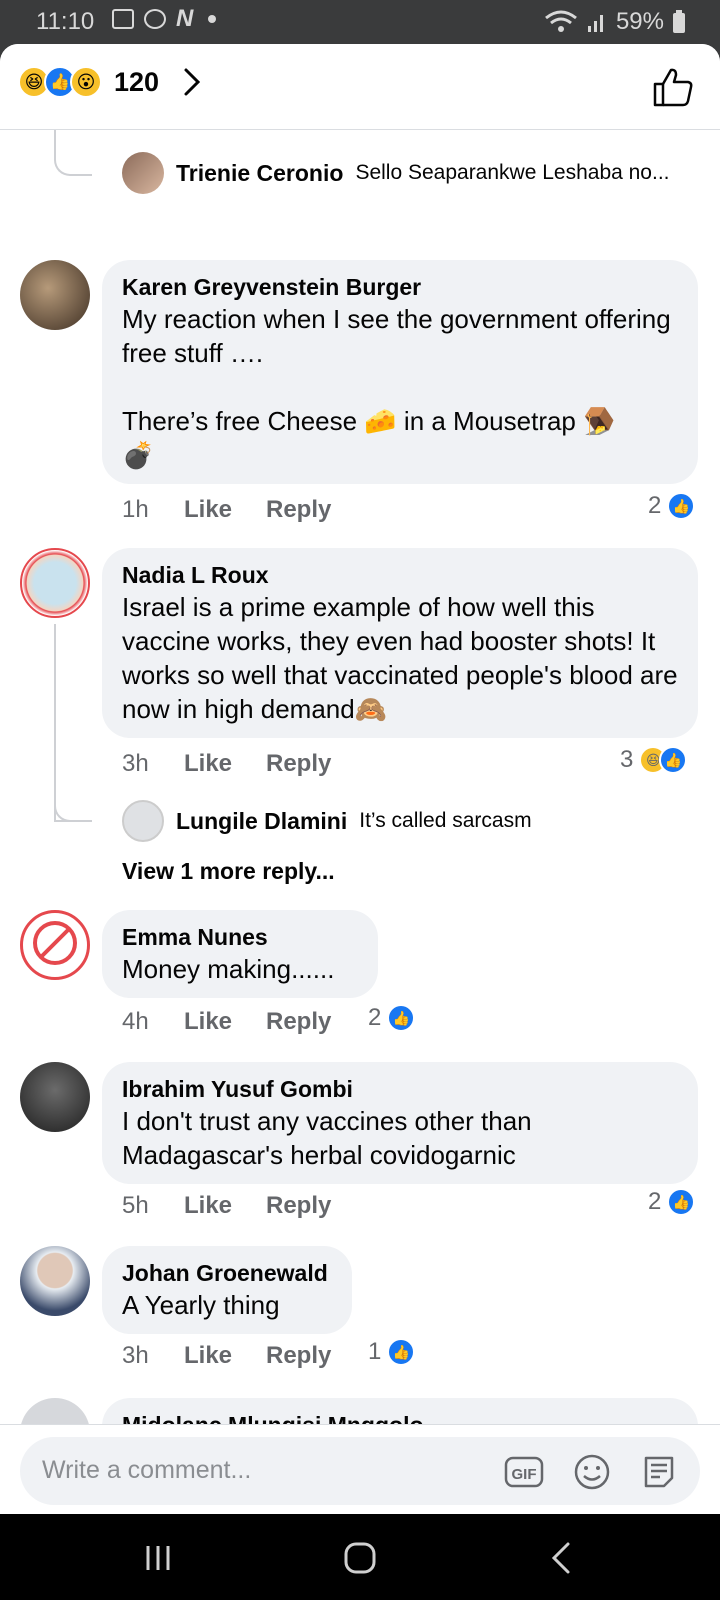  Describe the element at coordinates (375, 1351) in the screenshot. I see `reaction-number: 1` at that location.